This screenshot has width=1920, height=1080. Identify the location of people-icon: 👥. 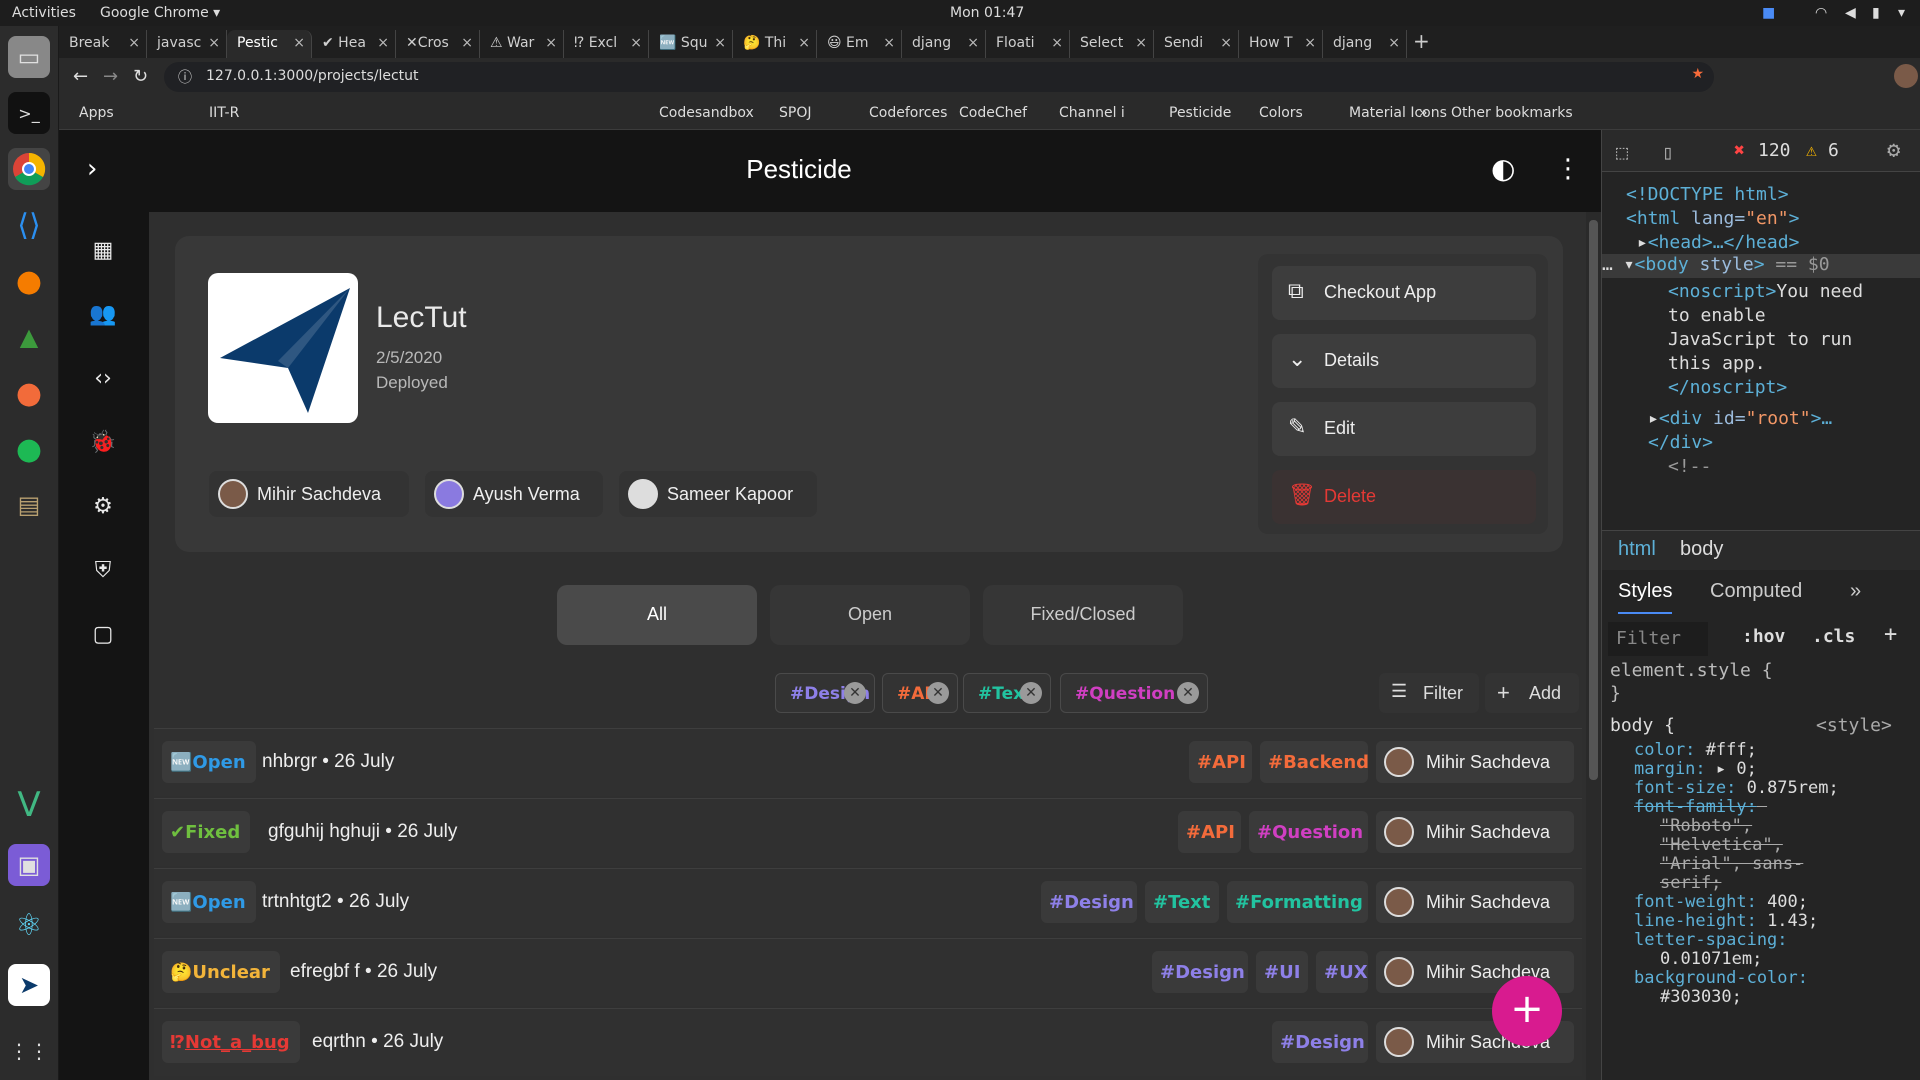
(103, 318).